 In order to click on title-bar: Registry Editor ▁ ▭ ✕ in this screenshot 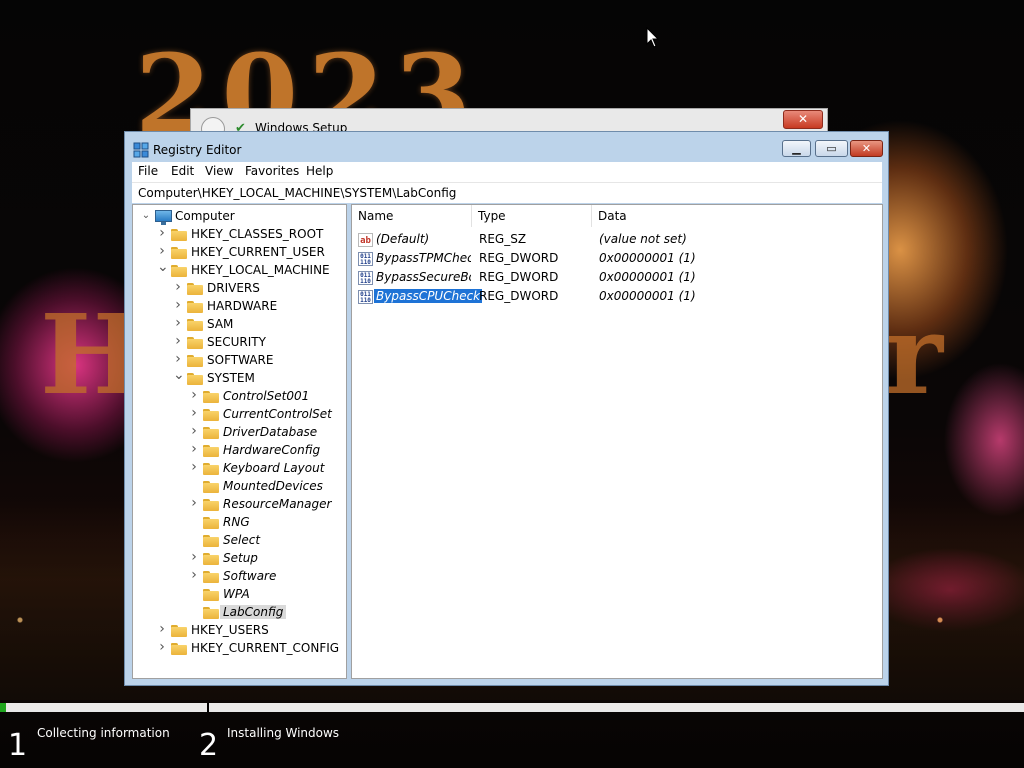, I will do `click(506, 147)`.